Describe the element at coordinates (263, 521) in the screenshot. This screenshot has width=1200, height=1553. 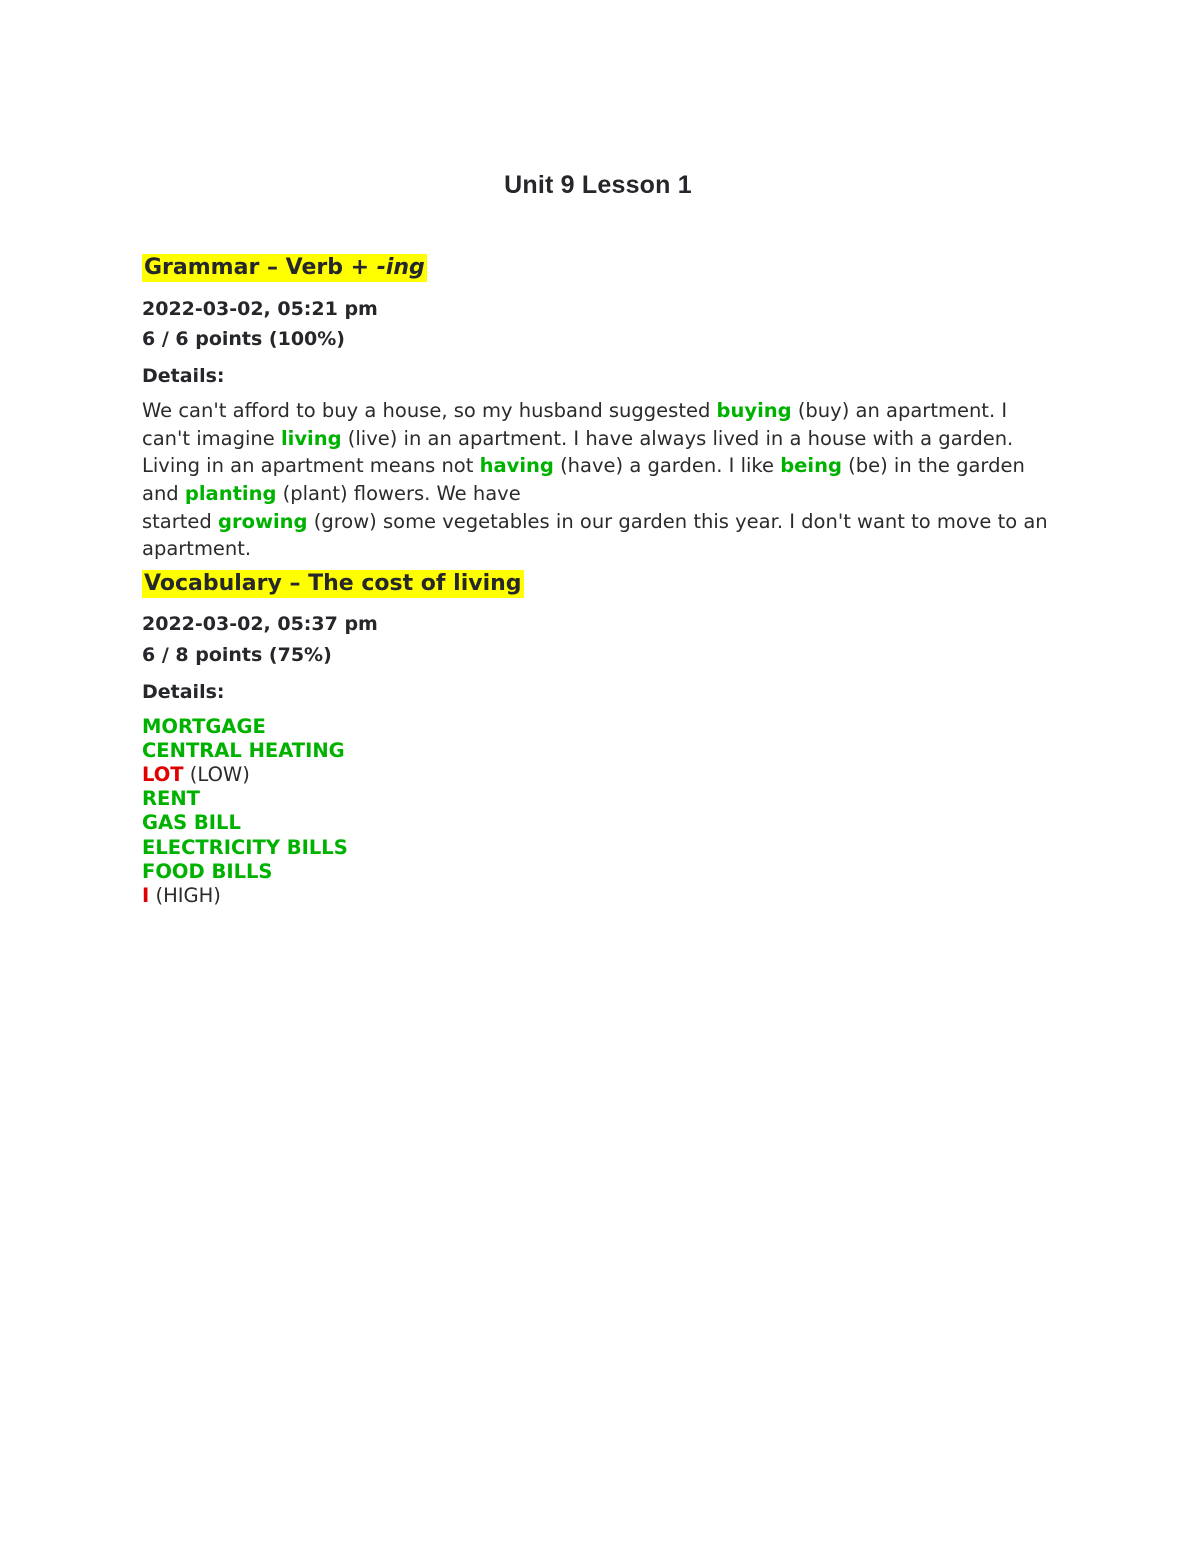
I see `answer-word: growing` at that location.